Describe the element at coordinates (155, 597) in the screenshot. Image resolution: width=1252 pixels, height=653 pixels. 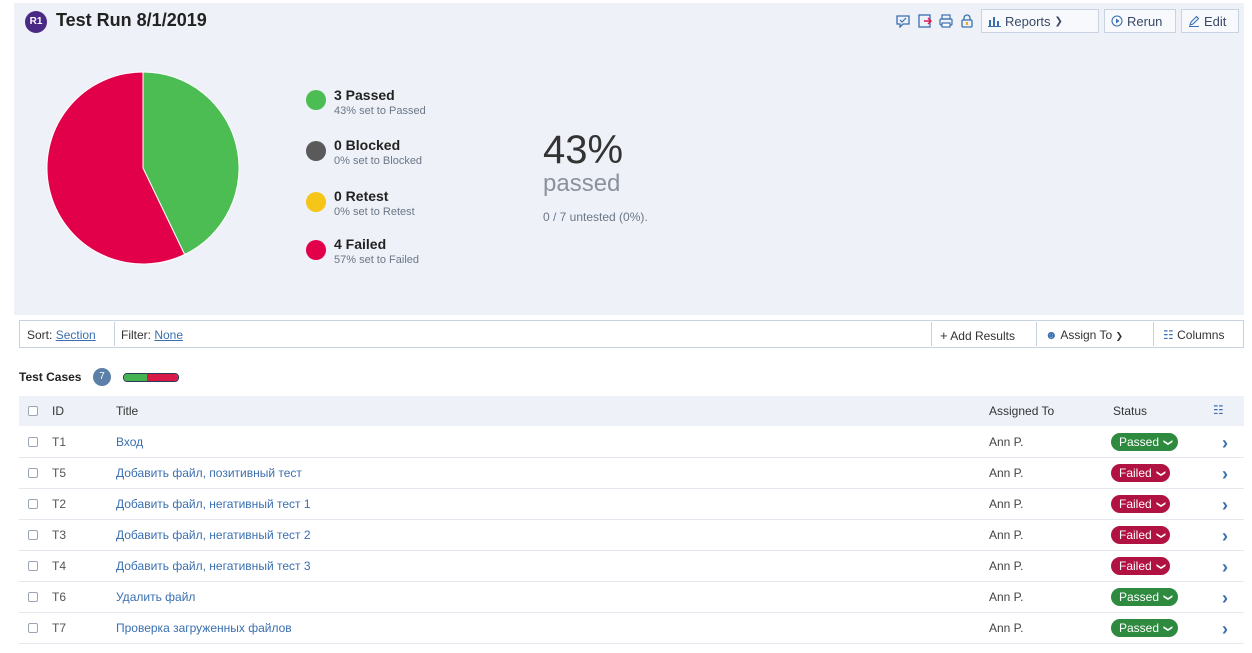
I see `case-title-link: Удалить файл` at that location.